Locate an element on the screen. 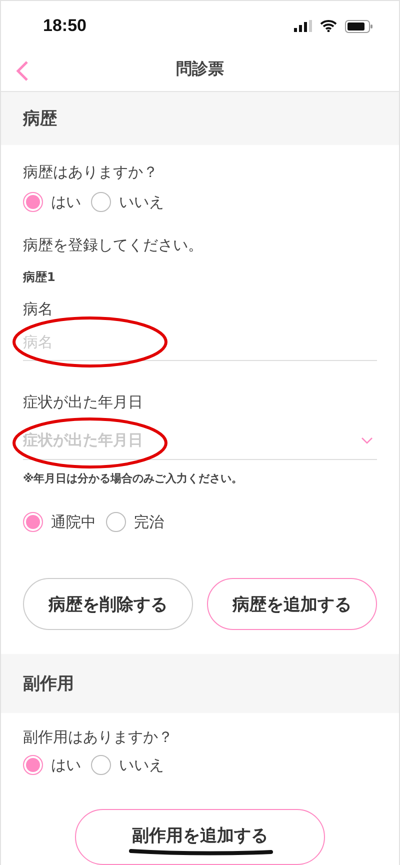 This screenshot has width=400, height=865. entry-label: 病歴1 is located at coordinates (39, 277).